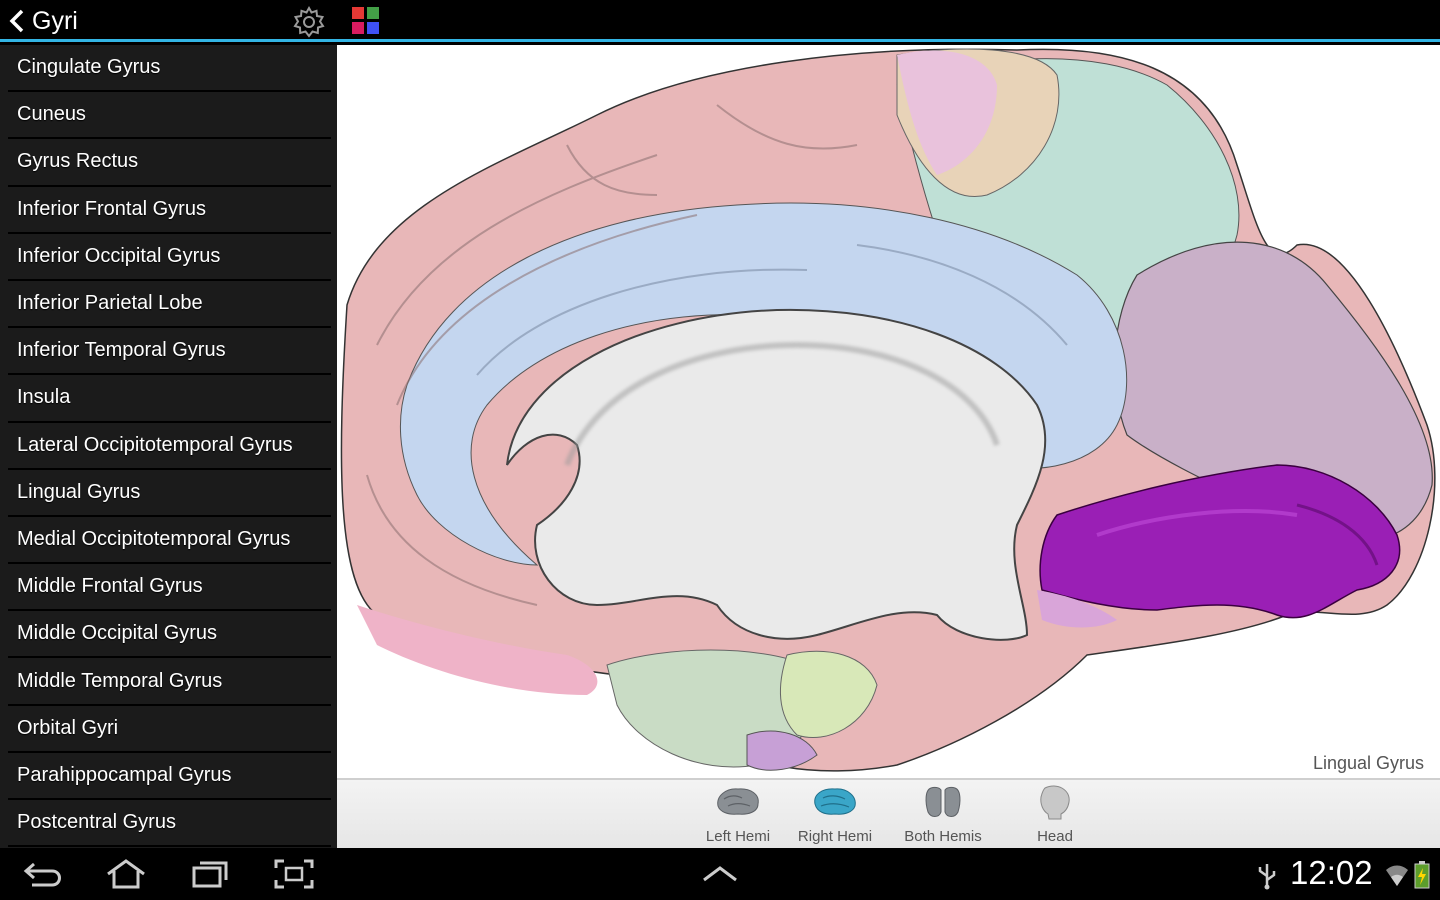  I want to click on back-button: Gyri, so click(42, 21).